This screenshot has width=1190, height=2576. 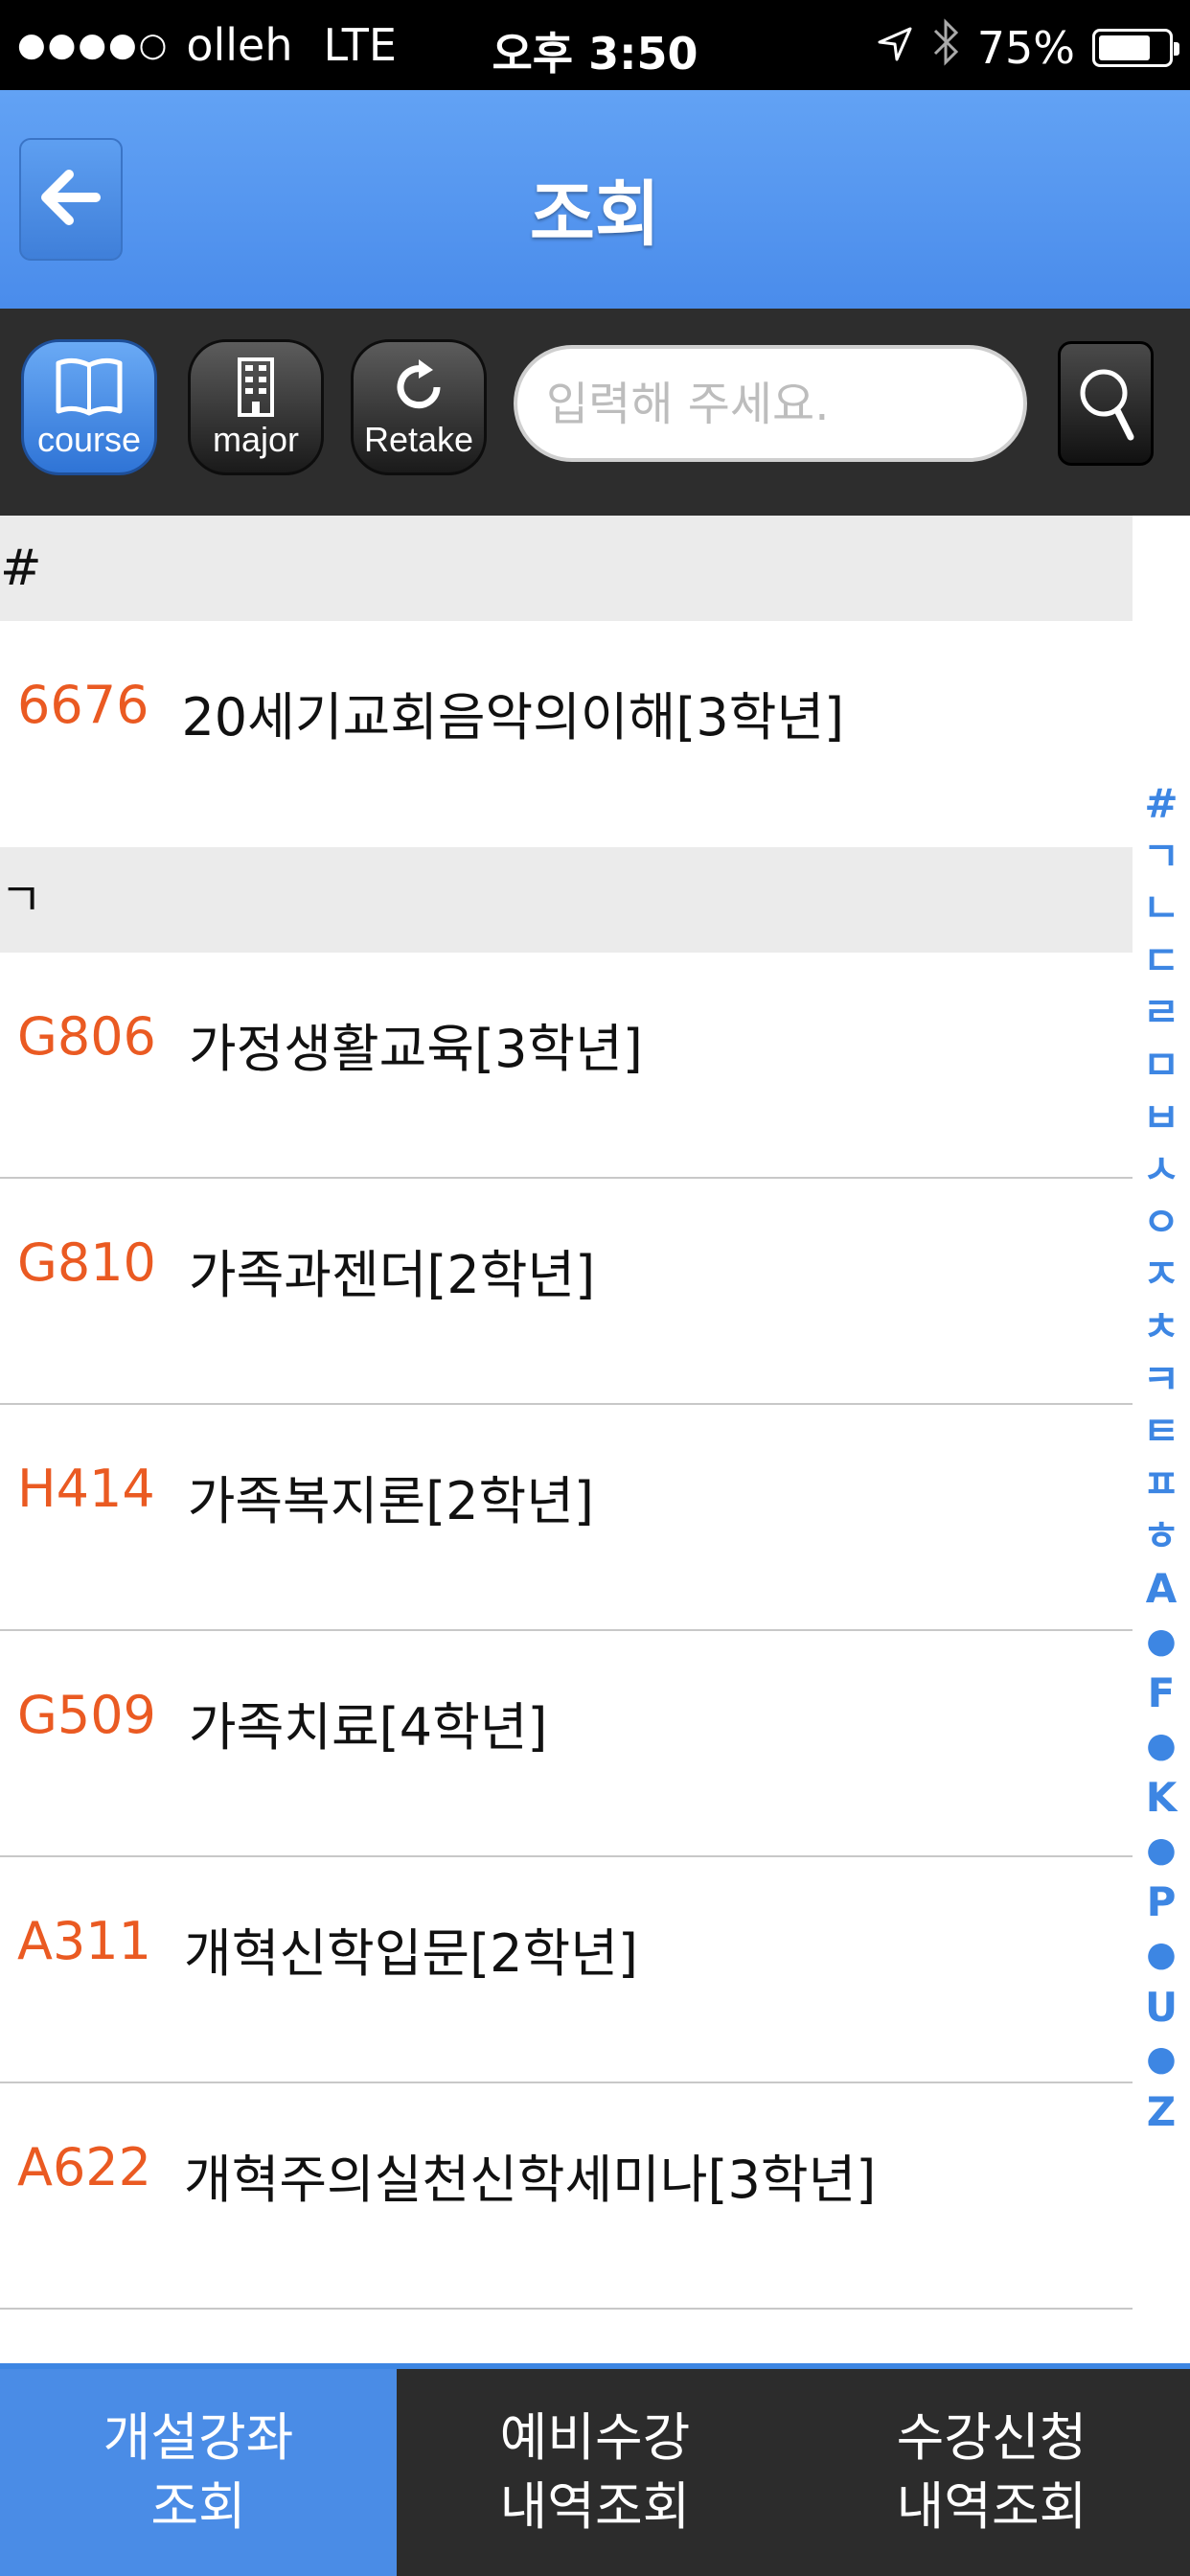 What do you see at coordinates (256, 439) in the screenshot?
I see `major-label: major` at bounding box center [256, 439].